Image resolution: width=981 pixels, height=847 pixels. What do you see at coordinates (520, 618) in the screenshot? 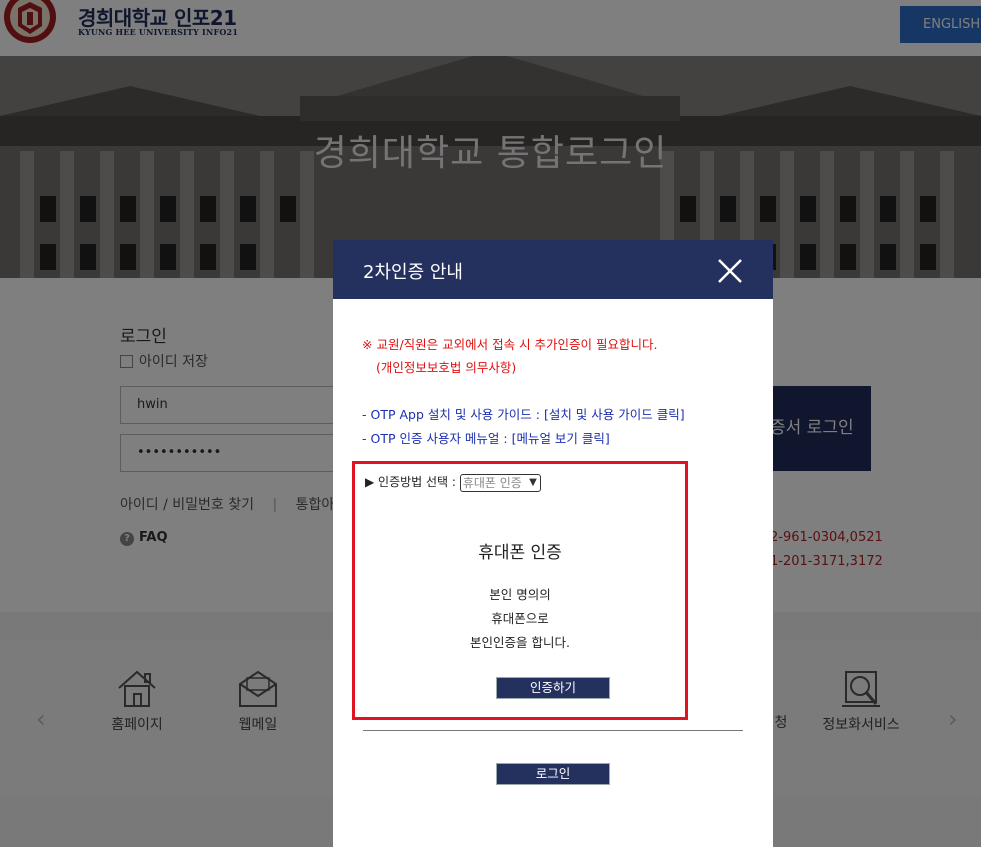
I see `method-desc-line: 휴대폰으로` at bounding box center [520, 618].